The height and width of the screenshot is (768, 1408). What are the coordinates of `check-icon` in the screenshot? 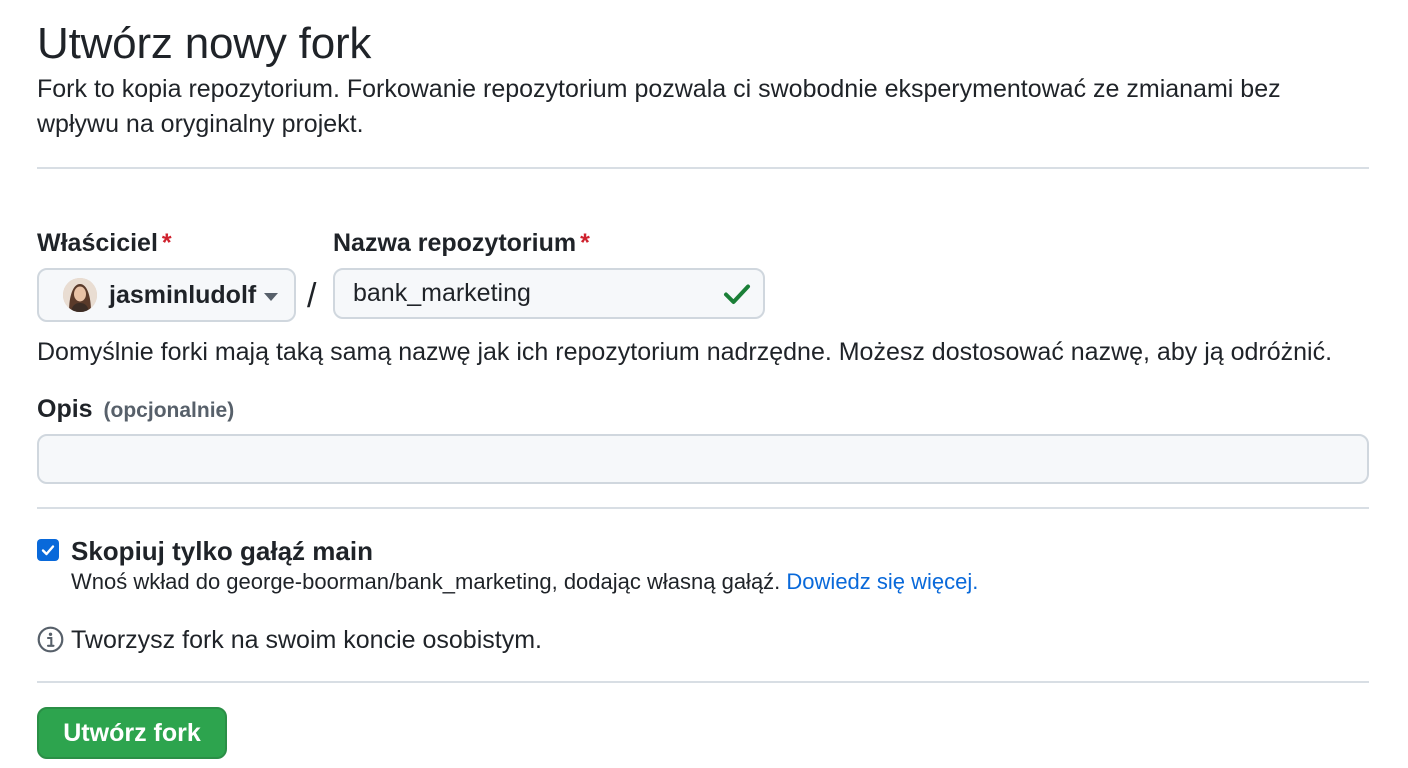 It's located at (737, 294).